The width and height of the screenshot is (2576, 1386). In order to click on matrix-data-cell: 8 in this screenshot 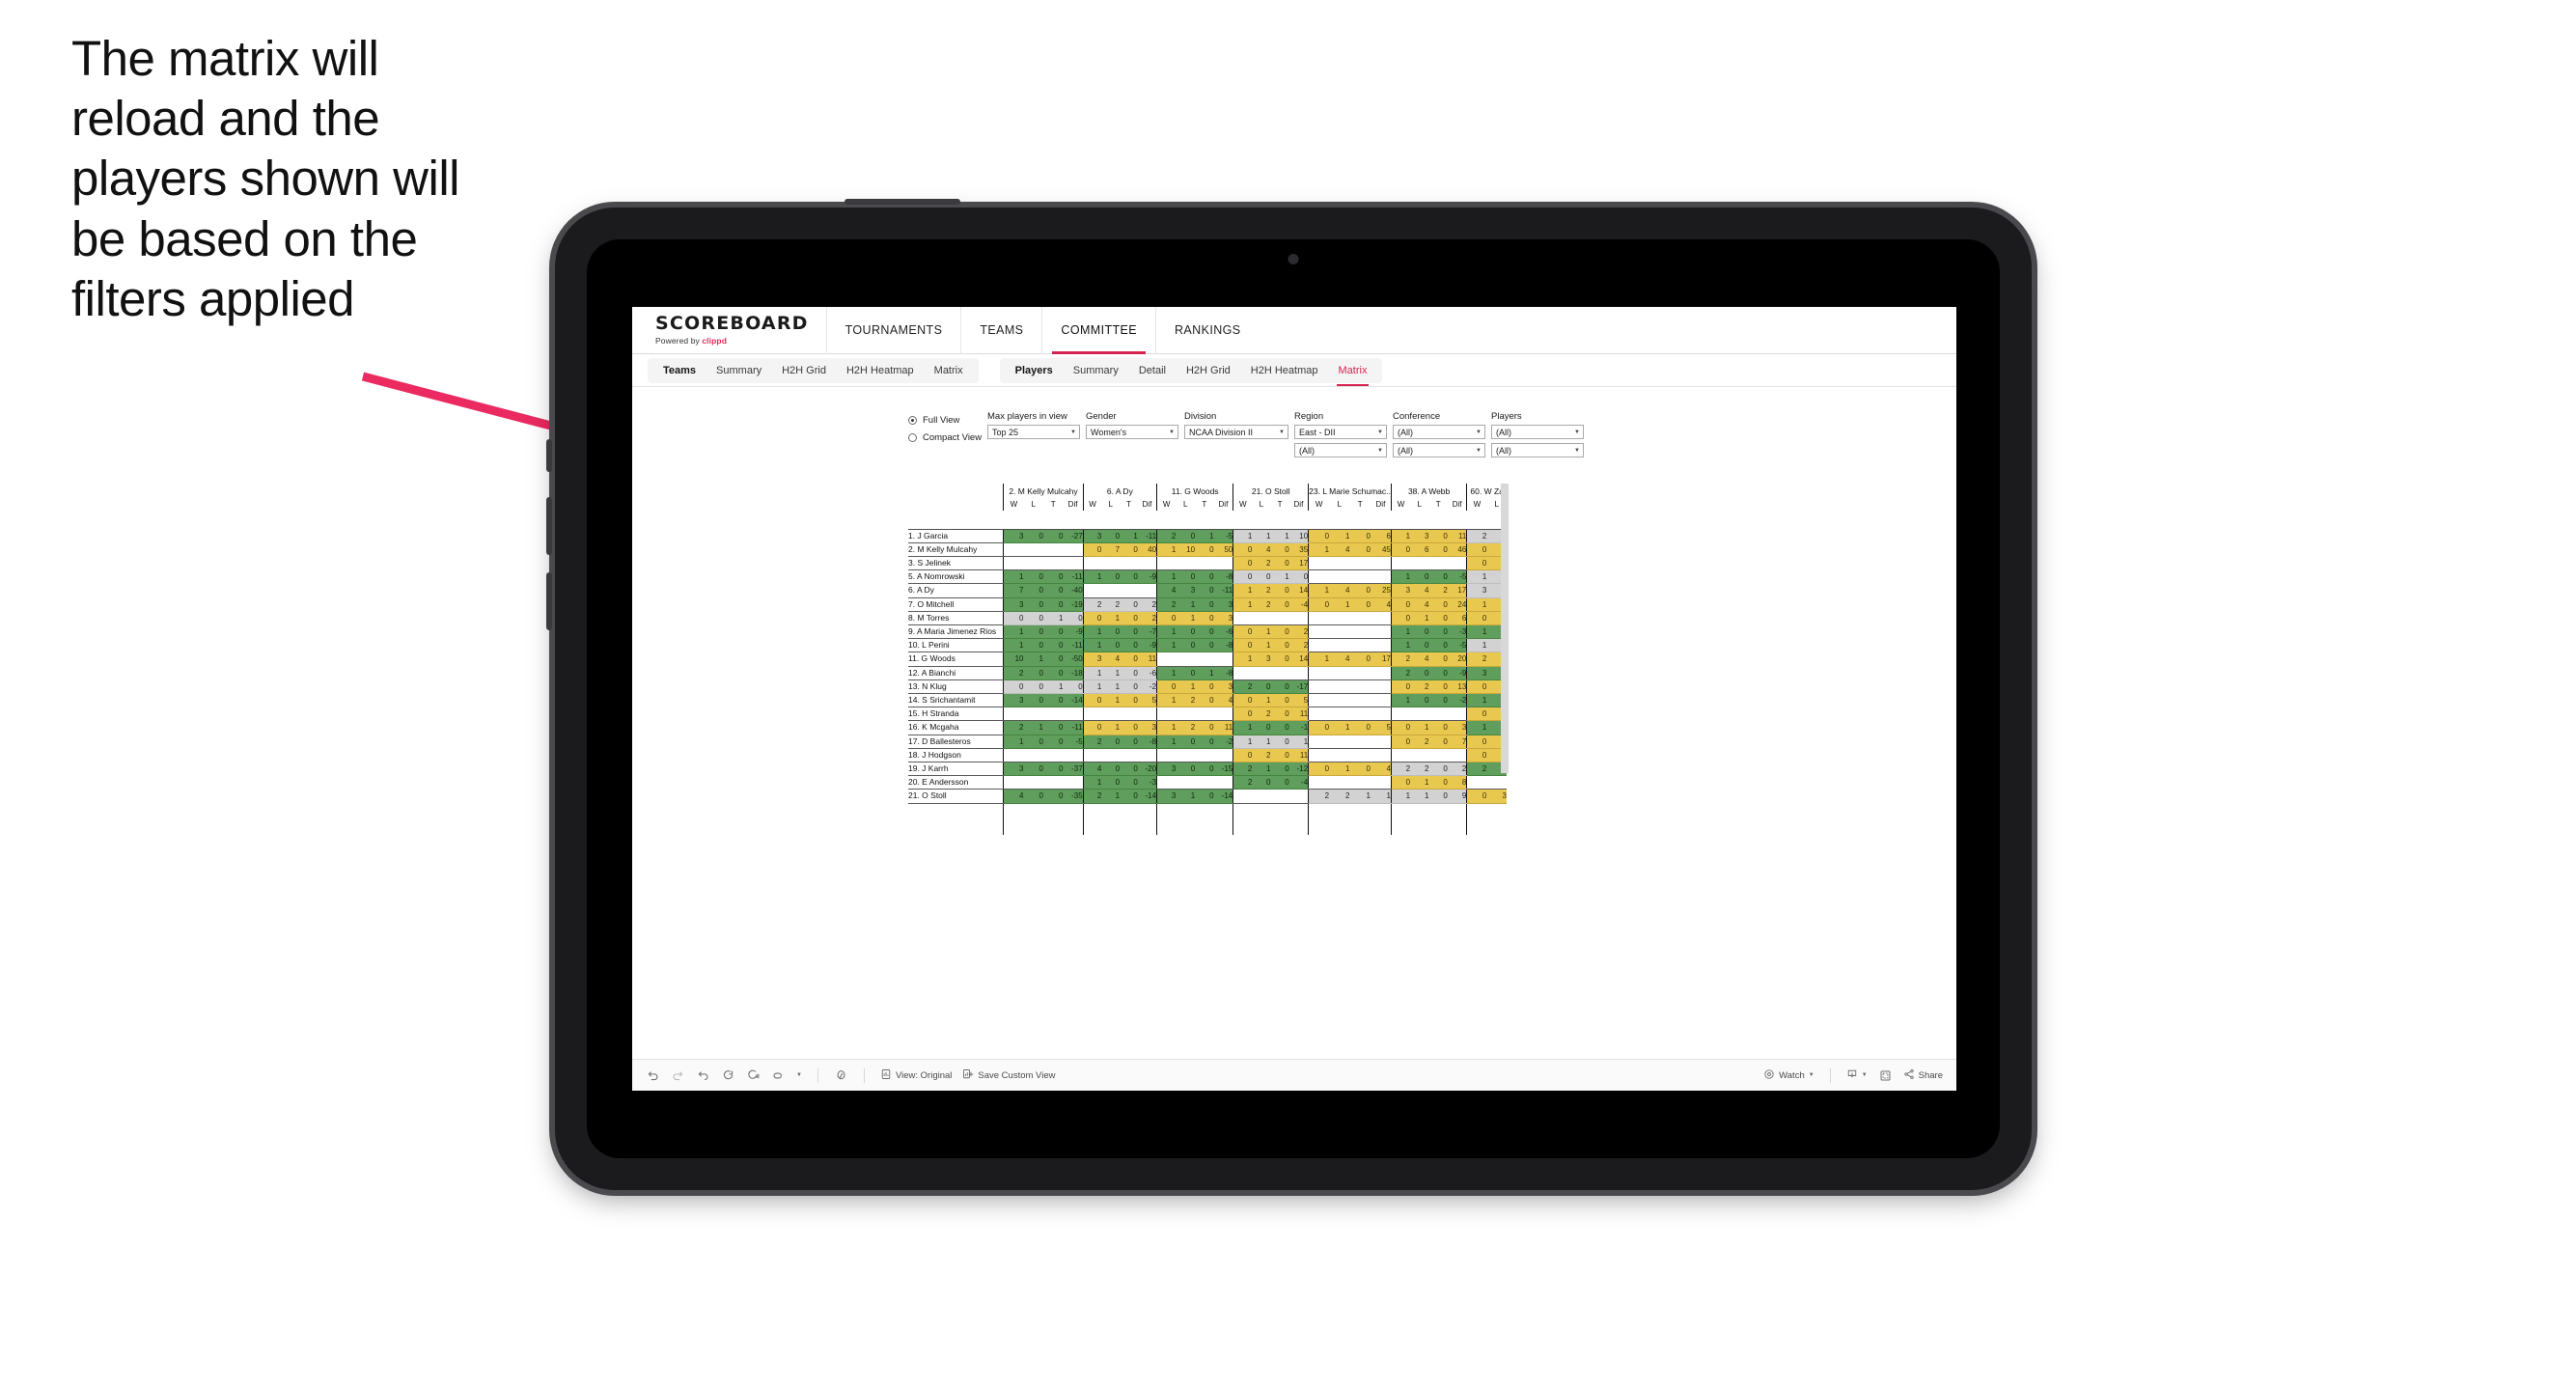, I will do `click(1457, 782)`.